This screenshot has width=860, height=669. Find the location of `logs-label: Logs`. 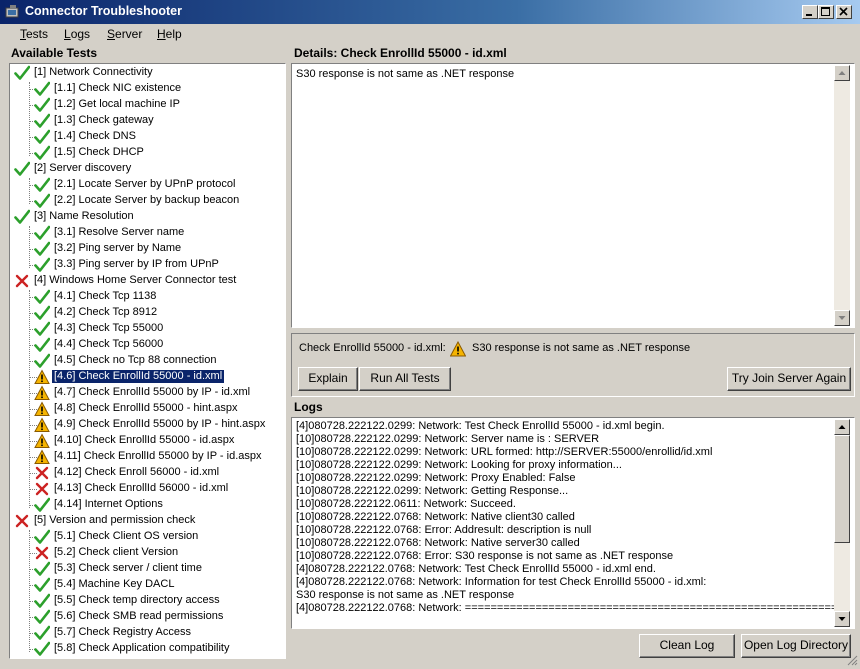

logs-label: Logs is located at coordinates (308, 407).